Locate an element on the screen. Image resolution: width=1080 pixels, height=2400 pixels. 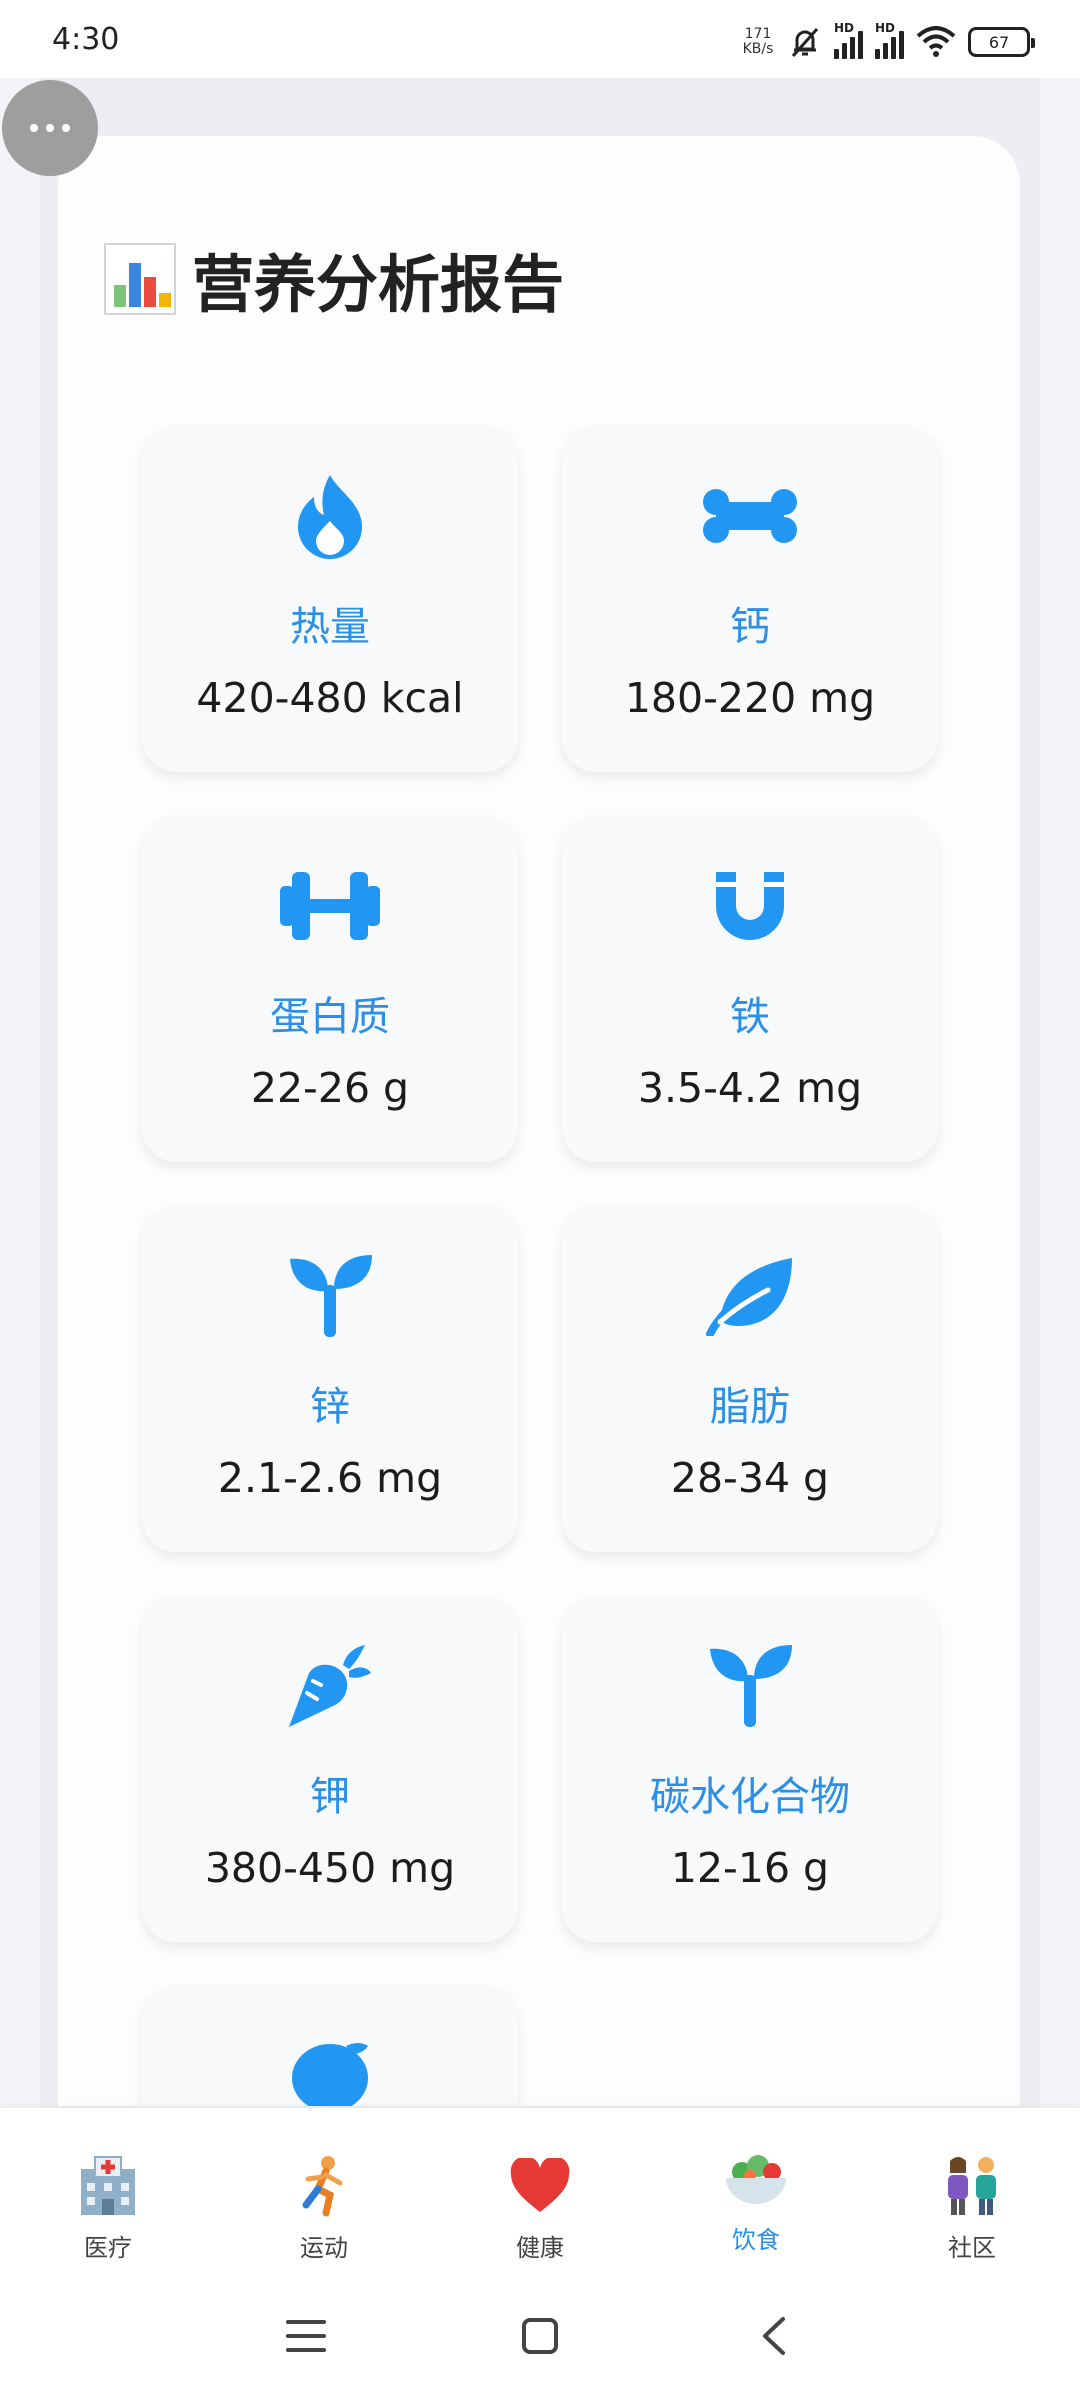
battery-icon: 67 is located at coordinates (1001, 42).